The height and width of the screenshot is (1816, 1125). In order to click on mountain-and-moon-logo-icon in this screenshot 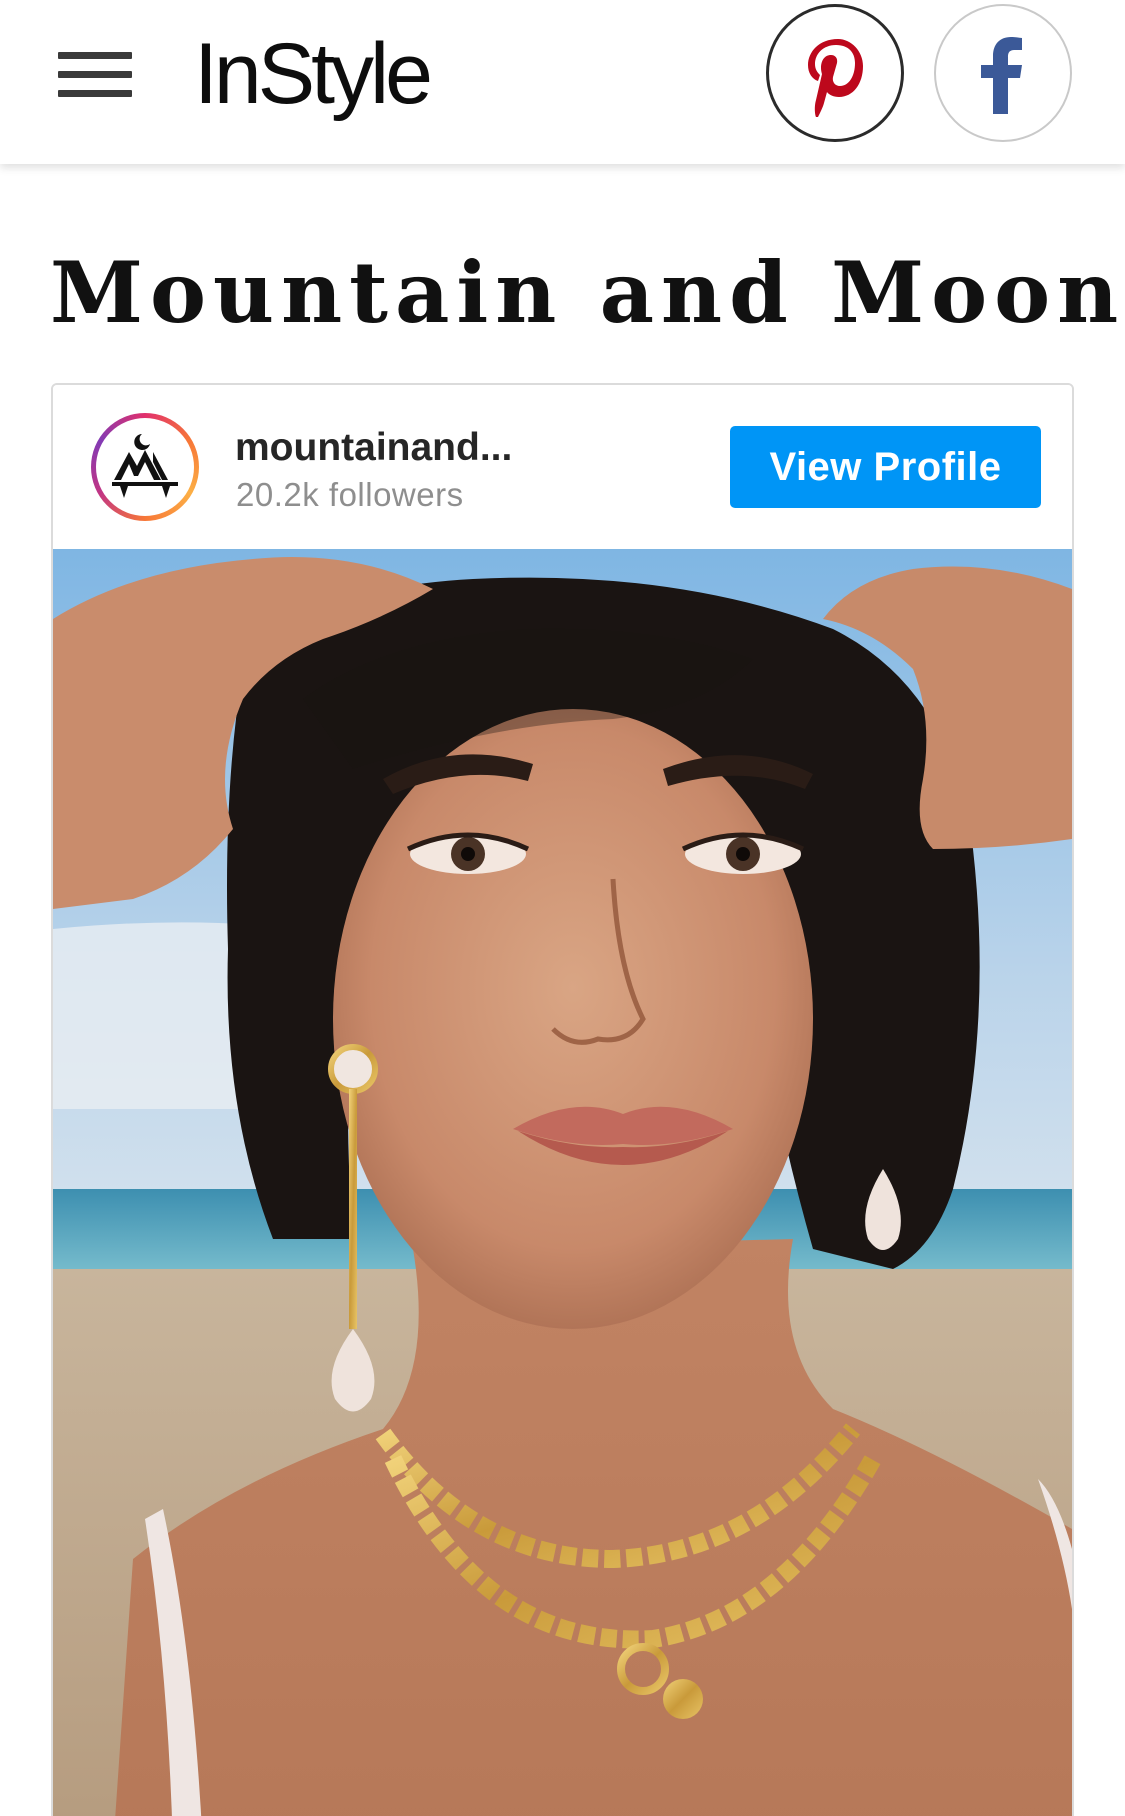, I will do `click(145, 466)`.